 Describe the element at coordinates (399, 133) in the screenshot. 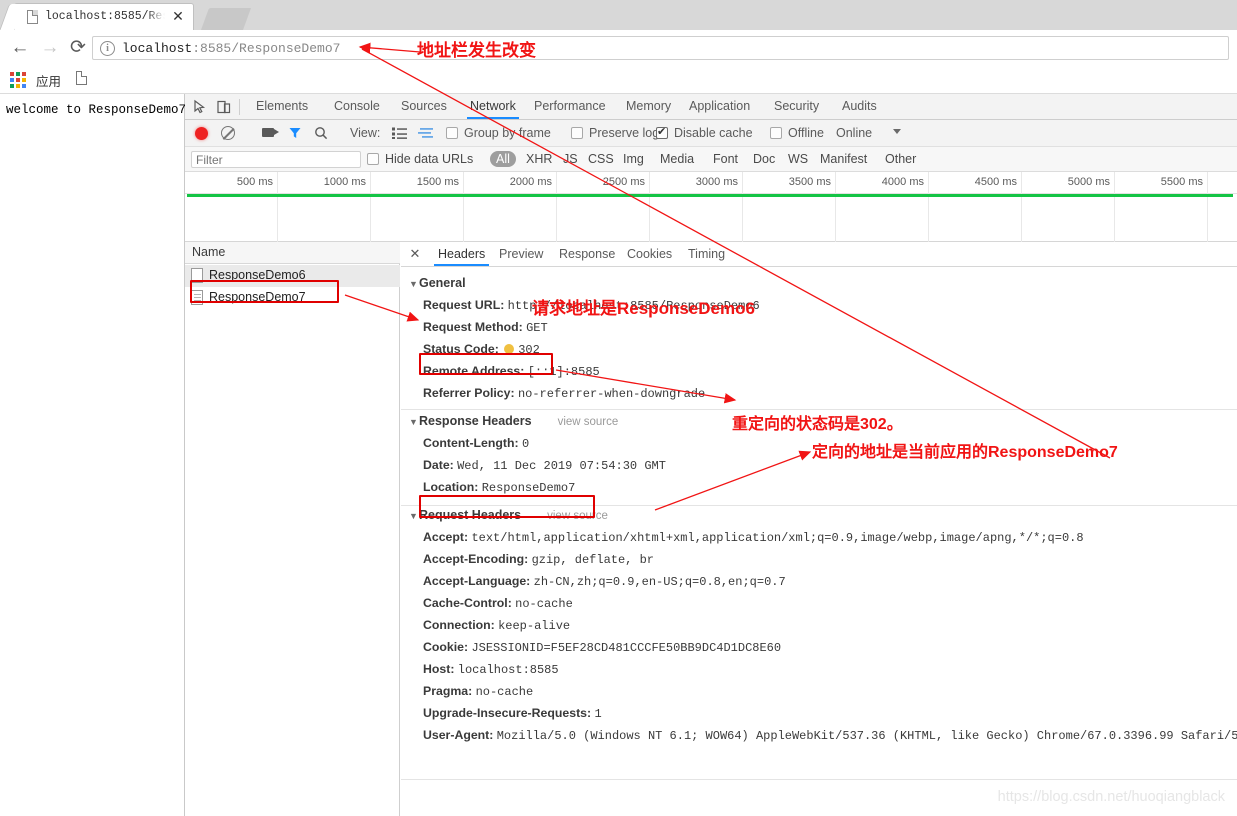

I see `large-rows-icon` at that location.